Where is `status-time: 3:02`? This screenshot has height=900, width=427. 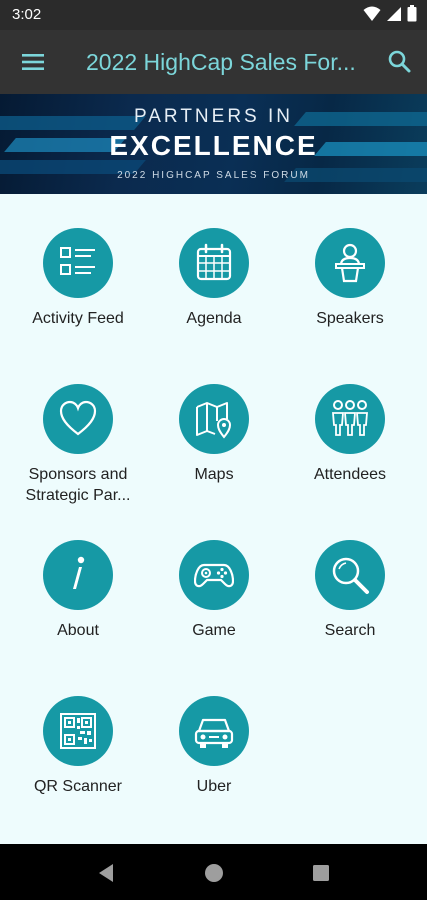 status-time: 3:02 is located at coordinates (27, 14).